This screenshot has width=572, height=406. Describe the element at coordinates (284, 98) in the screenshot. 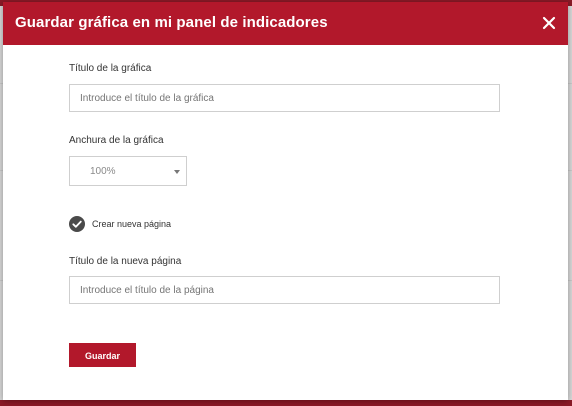

I see `chart-title-input` at that location.